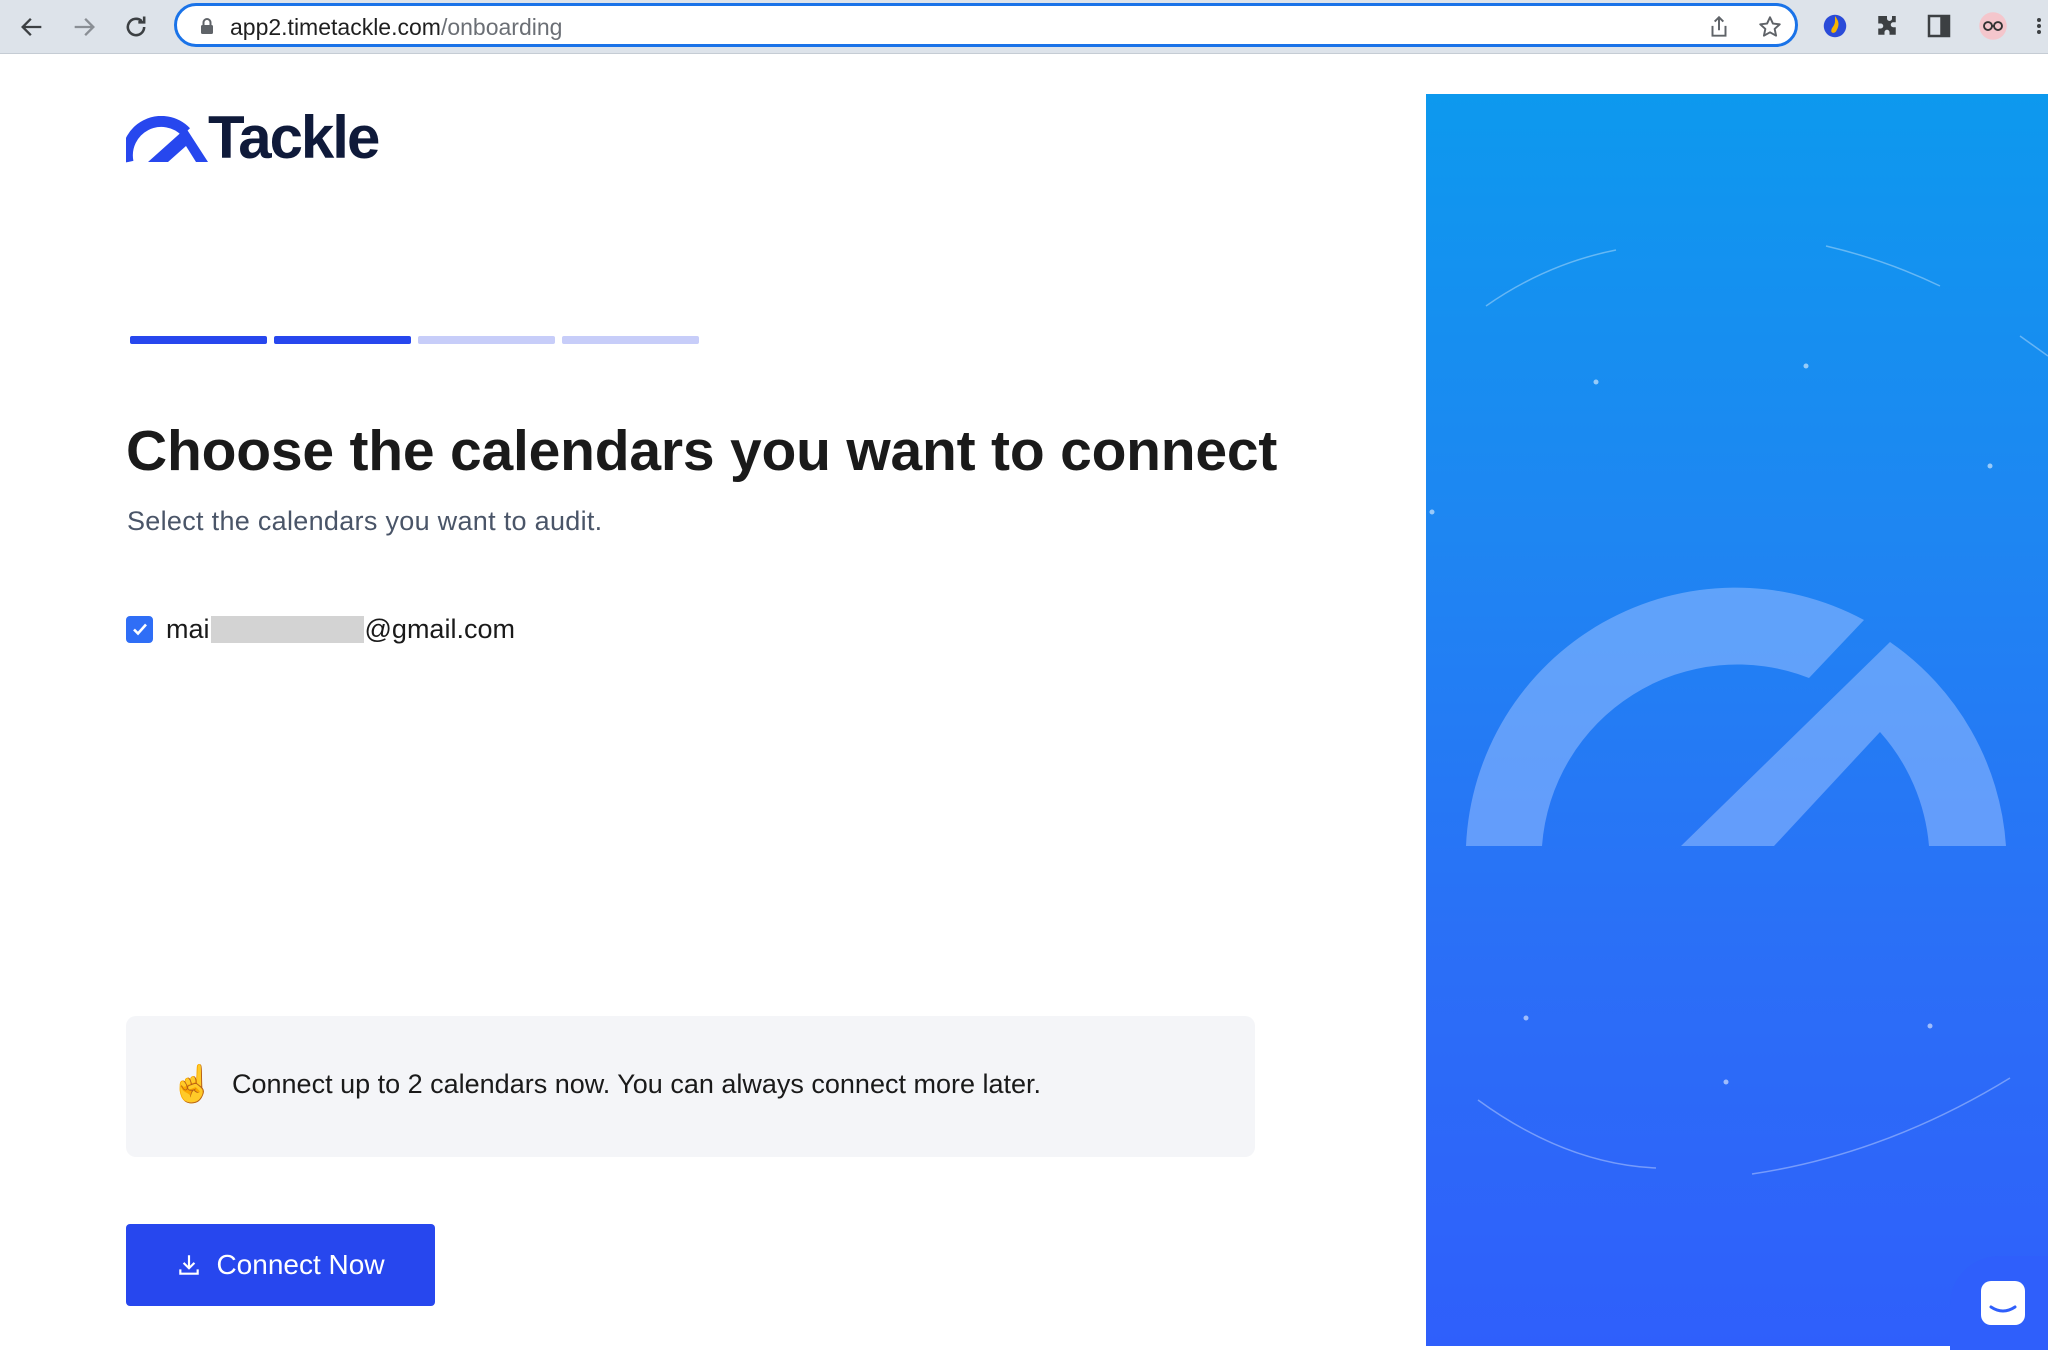  Describe the element at coordinates (1939, 26) in the screenshot. I see `side-panel-icon` at that location.